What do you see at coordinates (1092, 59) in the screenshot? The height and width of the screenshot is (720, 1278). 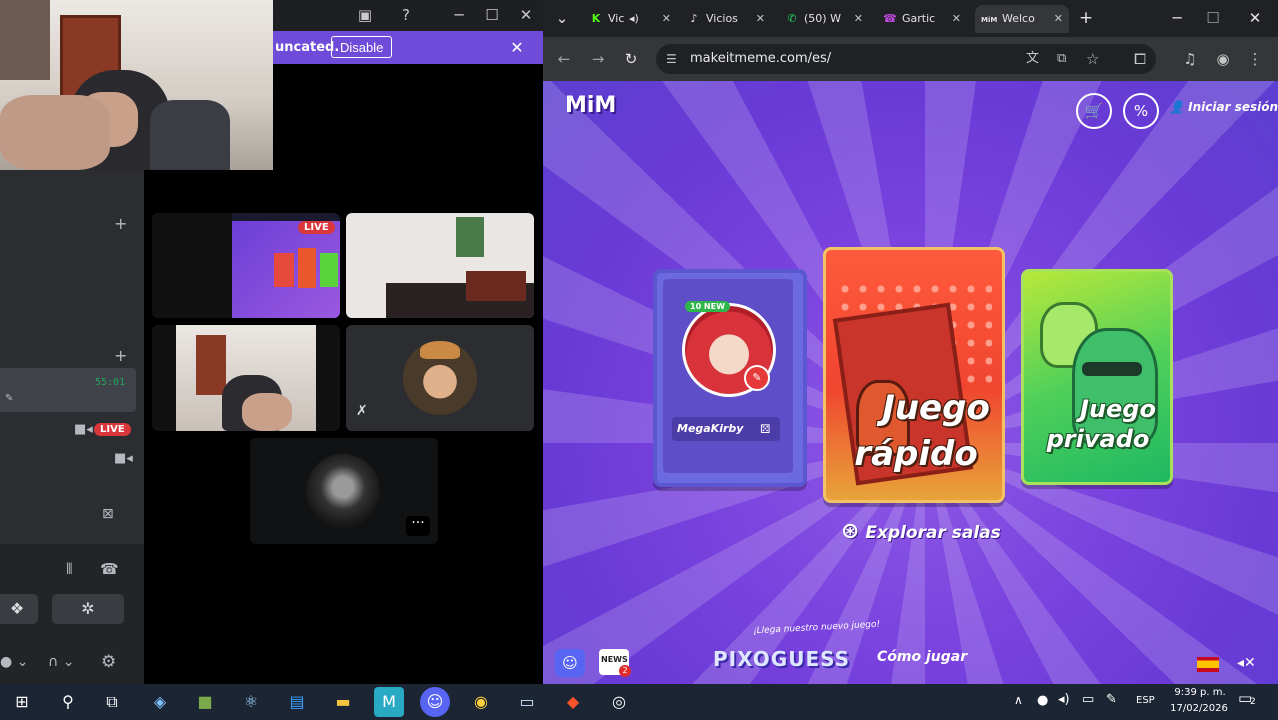 I see `bookmark-star-icon: ☆` at bounding box center [1092, 59].